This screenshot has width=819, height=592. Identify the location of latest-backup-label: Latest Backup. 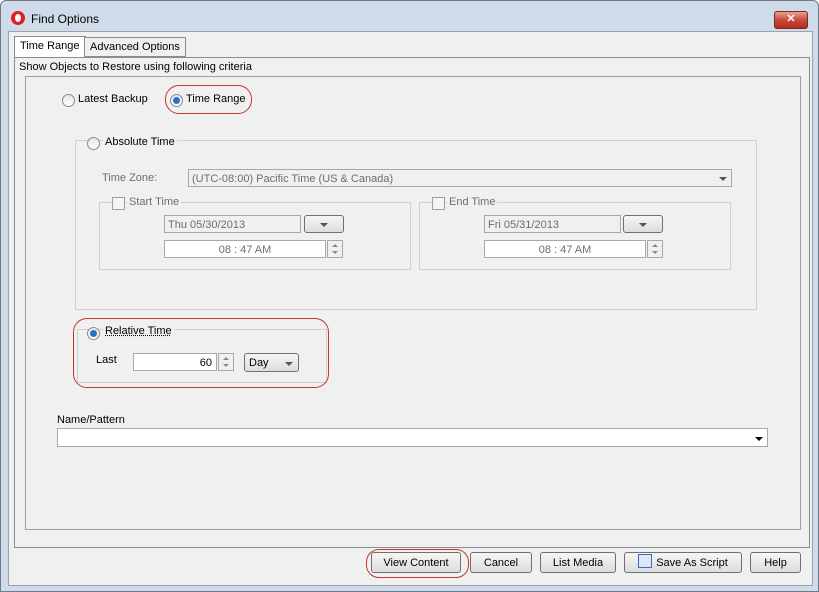
(113, 99).